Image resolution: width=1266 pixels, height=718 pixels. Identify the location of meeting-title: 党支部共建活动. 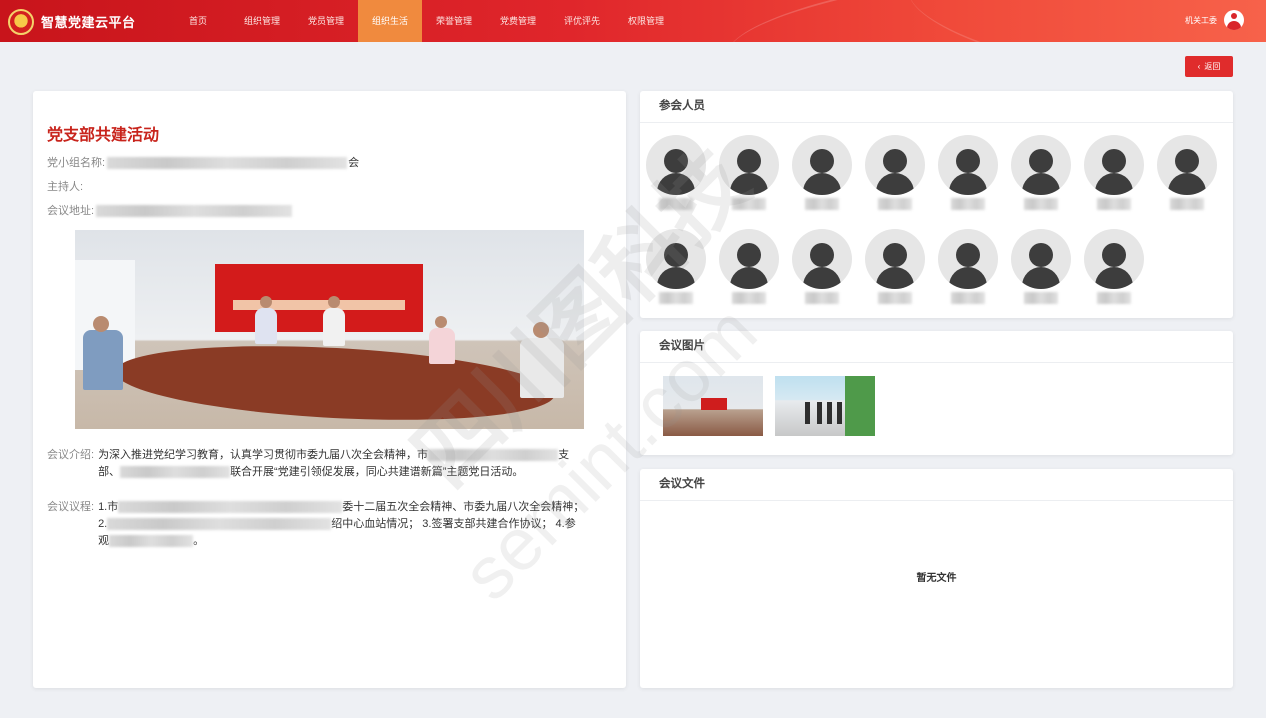
(103, 135).